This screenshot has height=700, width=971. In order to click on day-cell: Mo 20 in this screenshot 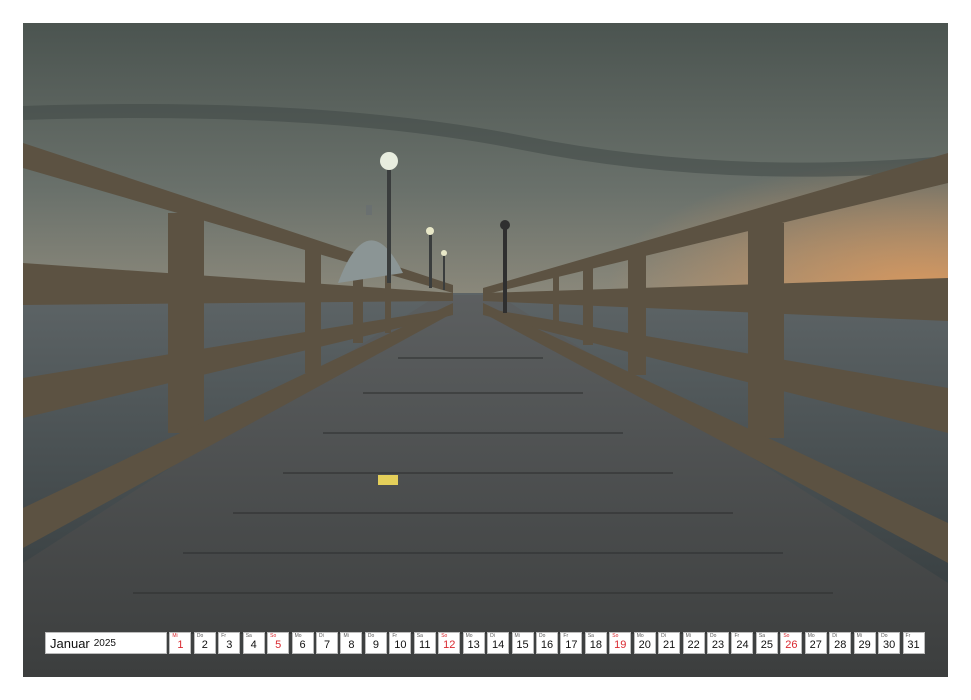, I will do `click(644, 643)`.